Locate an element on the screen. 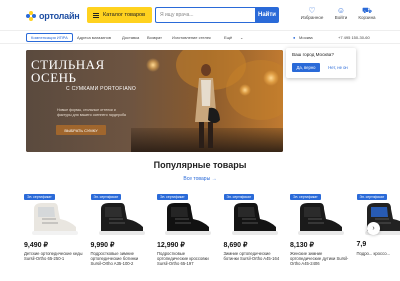  section-title: Популярные товары is located at coordinates (200, 165).